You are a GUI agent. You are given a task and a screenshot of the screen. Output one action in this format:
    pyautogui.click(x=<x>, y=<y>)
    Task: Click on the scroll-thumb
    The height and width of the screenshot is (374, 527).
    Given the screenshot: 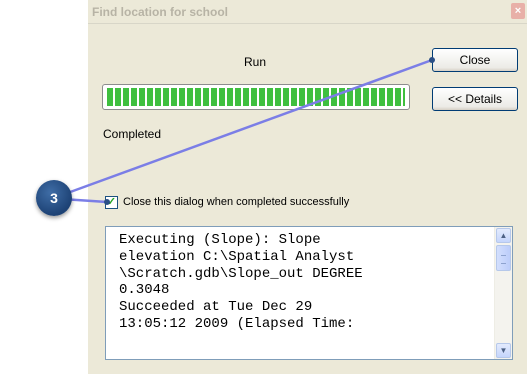 What is the action you would take?
    pyautogui.click(x=503, y=258)
    